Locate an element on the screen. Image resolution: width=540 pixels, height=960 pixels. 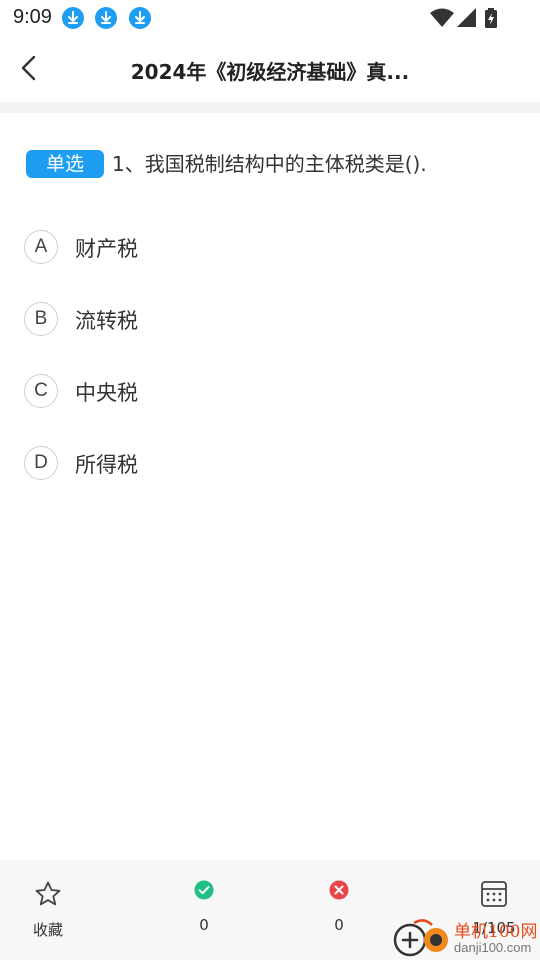
wifi-icon is located at coordinates (442, 20).